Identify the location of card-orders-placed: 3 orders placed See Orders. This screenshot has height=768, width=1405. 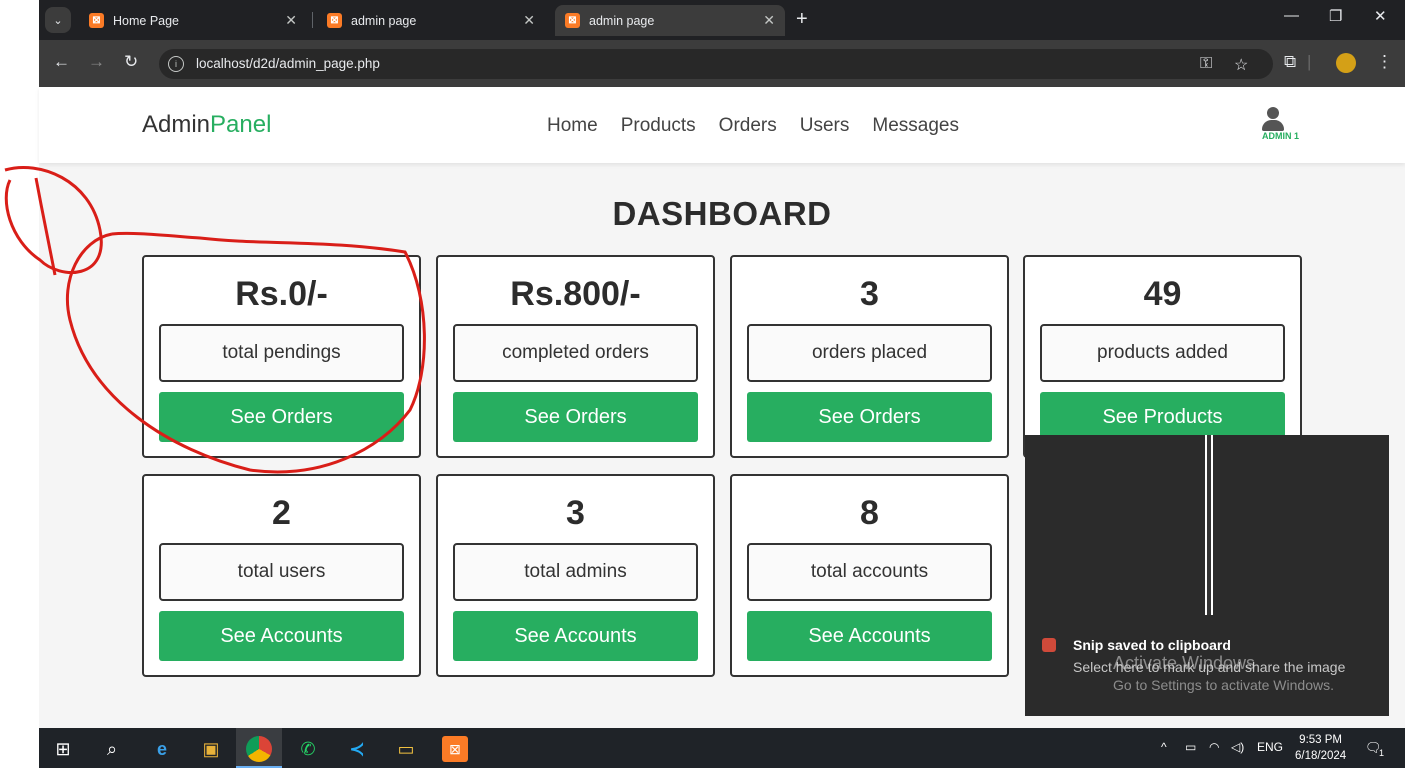
(869, 356).